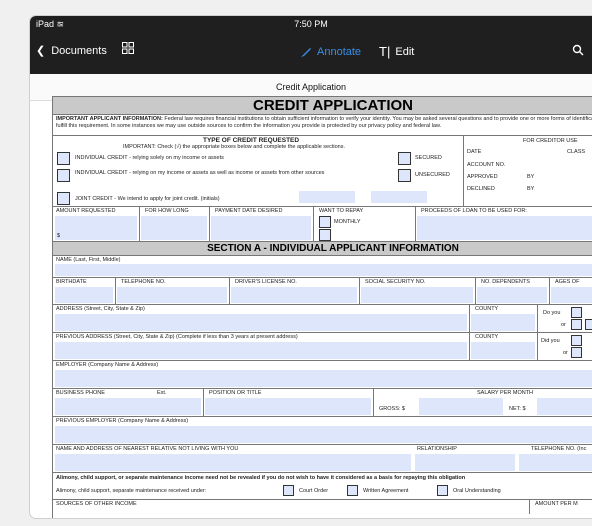 This screenshot has width=592, height=526. What do you see at coordinates (167, 211) in the screenshot?
I see `how-long-label: FOR HOW LONG` at bounding box center [167, 211].